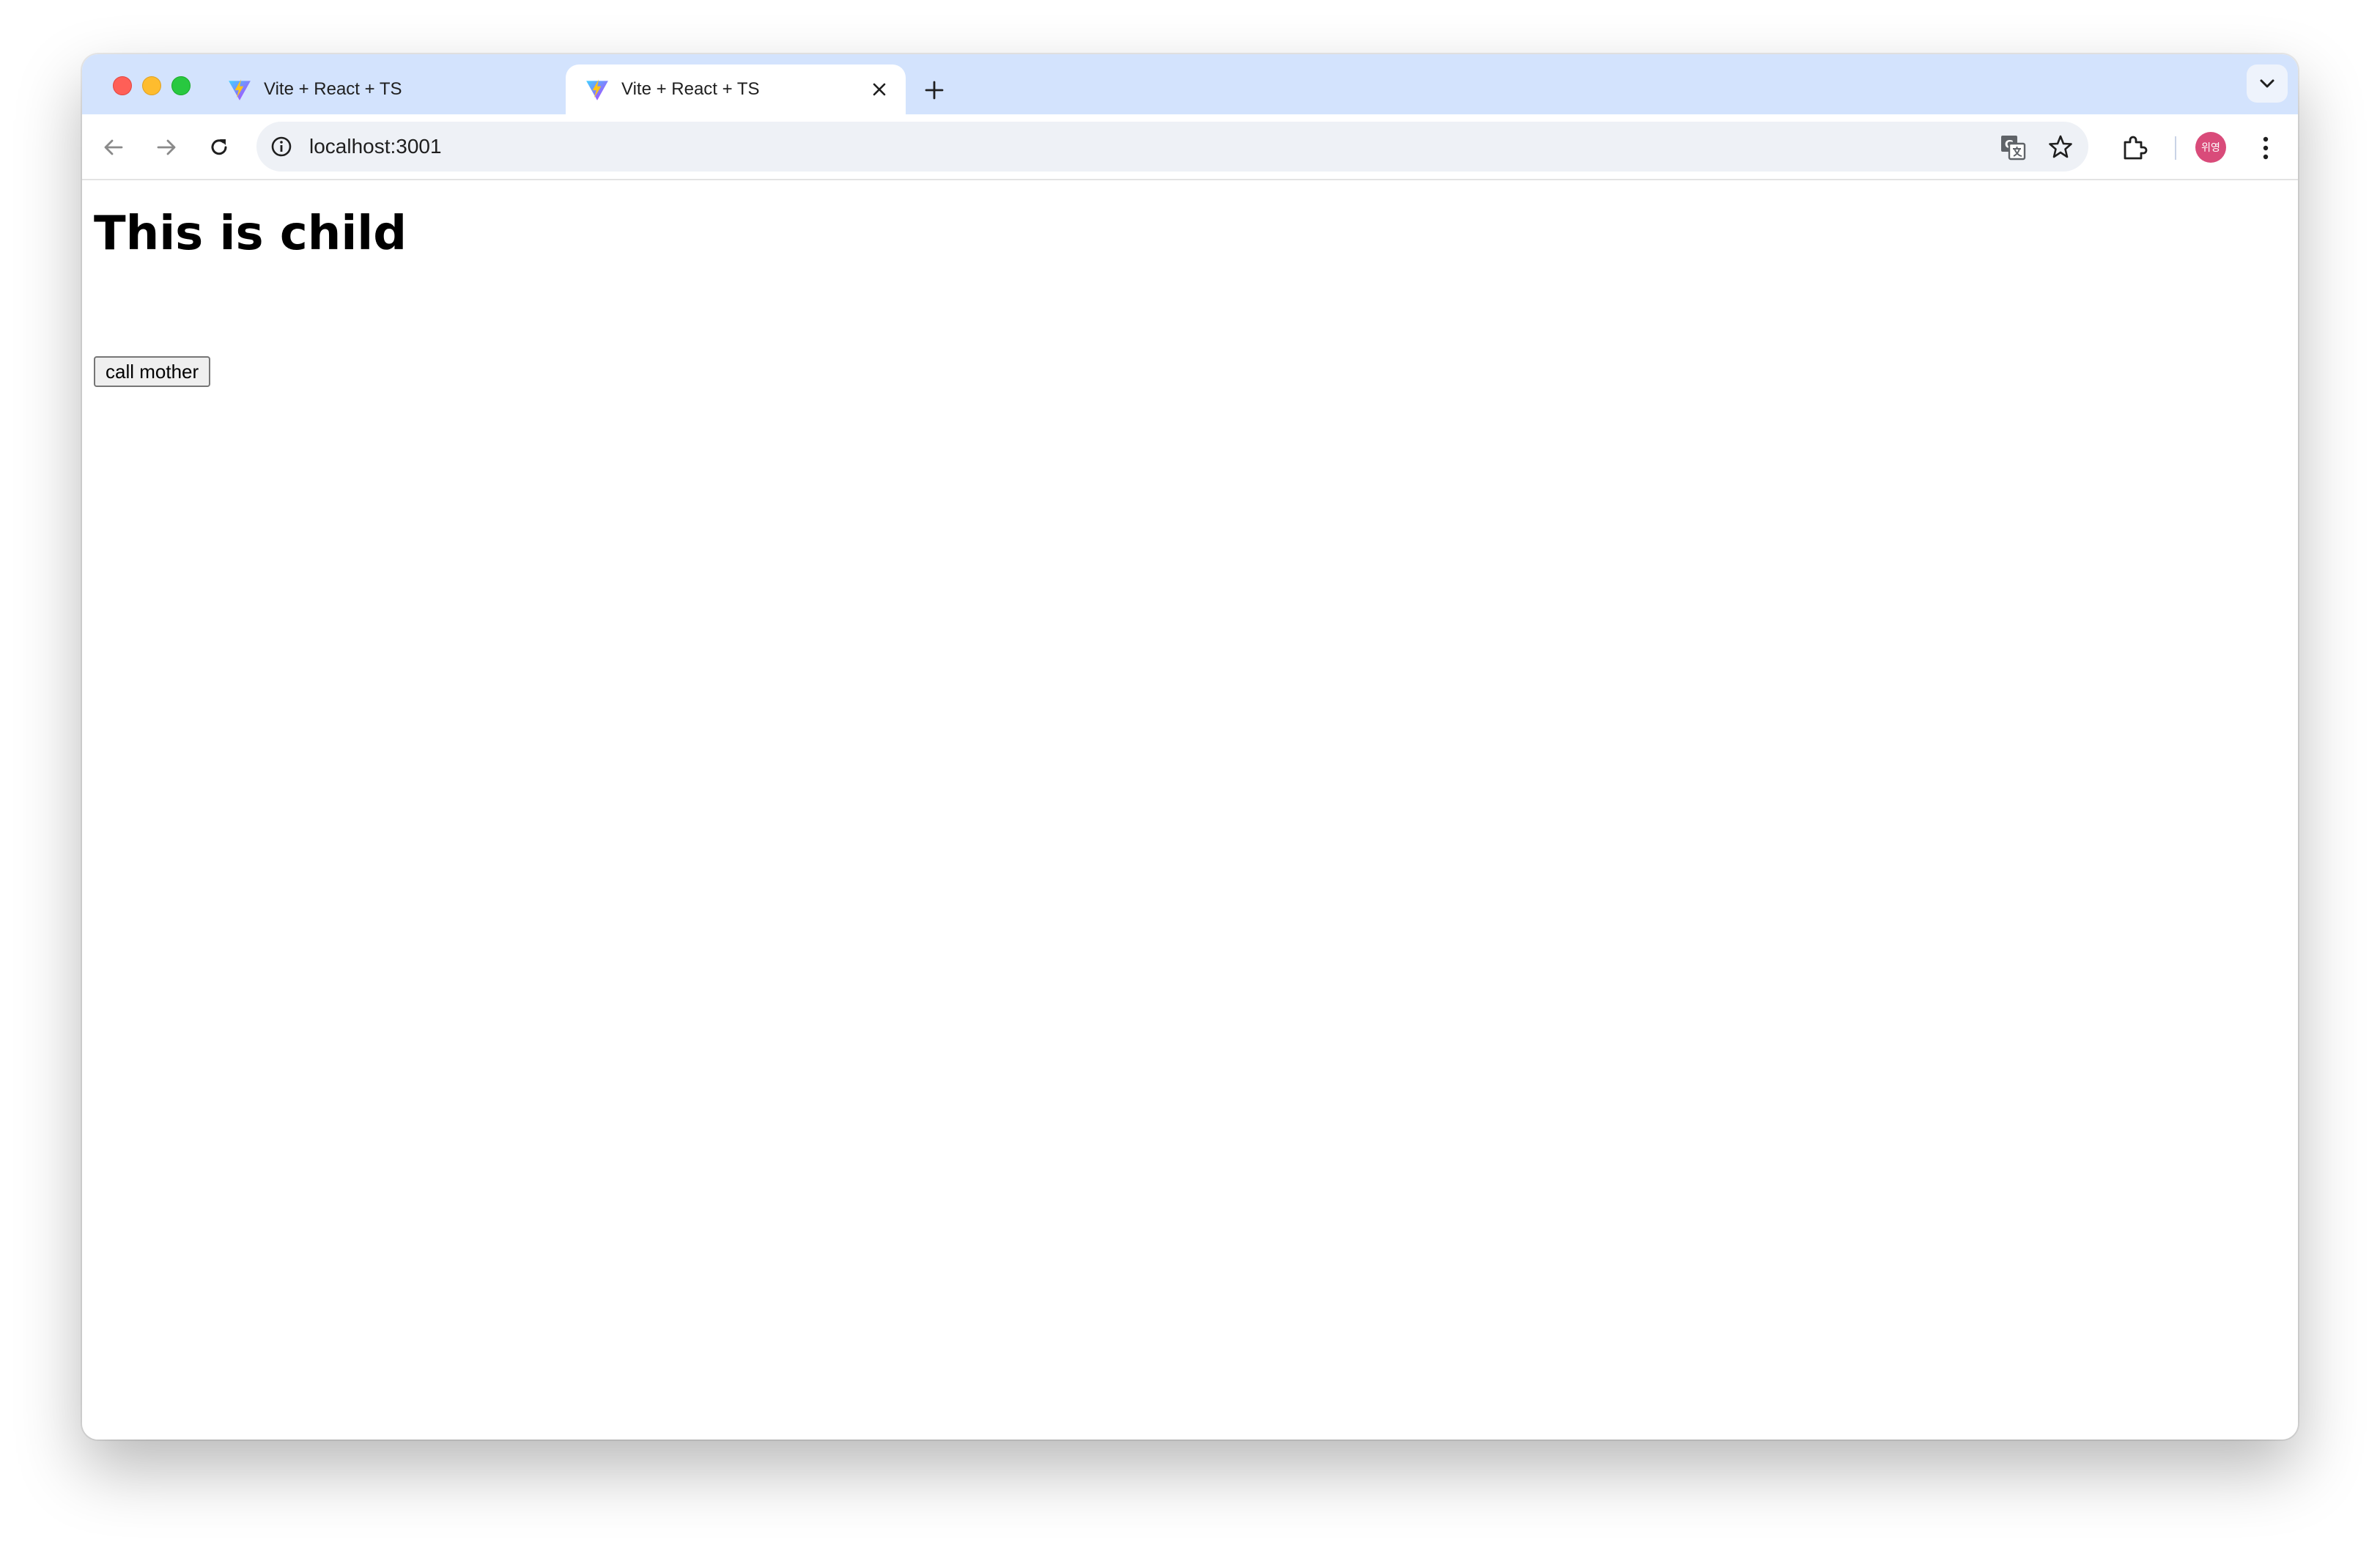 The height and width of the screenshot is (1548, 2380). I want to click on back-button, so click(113, 147).